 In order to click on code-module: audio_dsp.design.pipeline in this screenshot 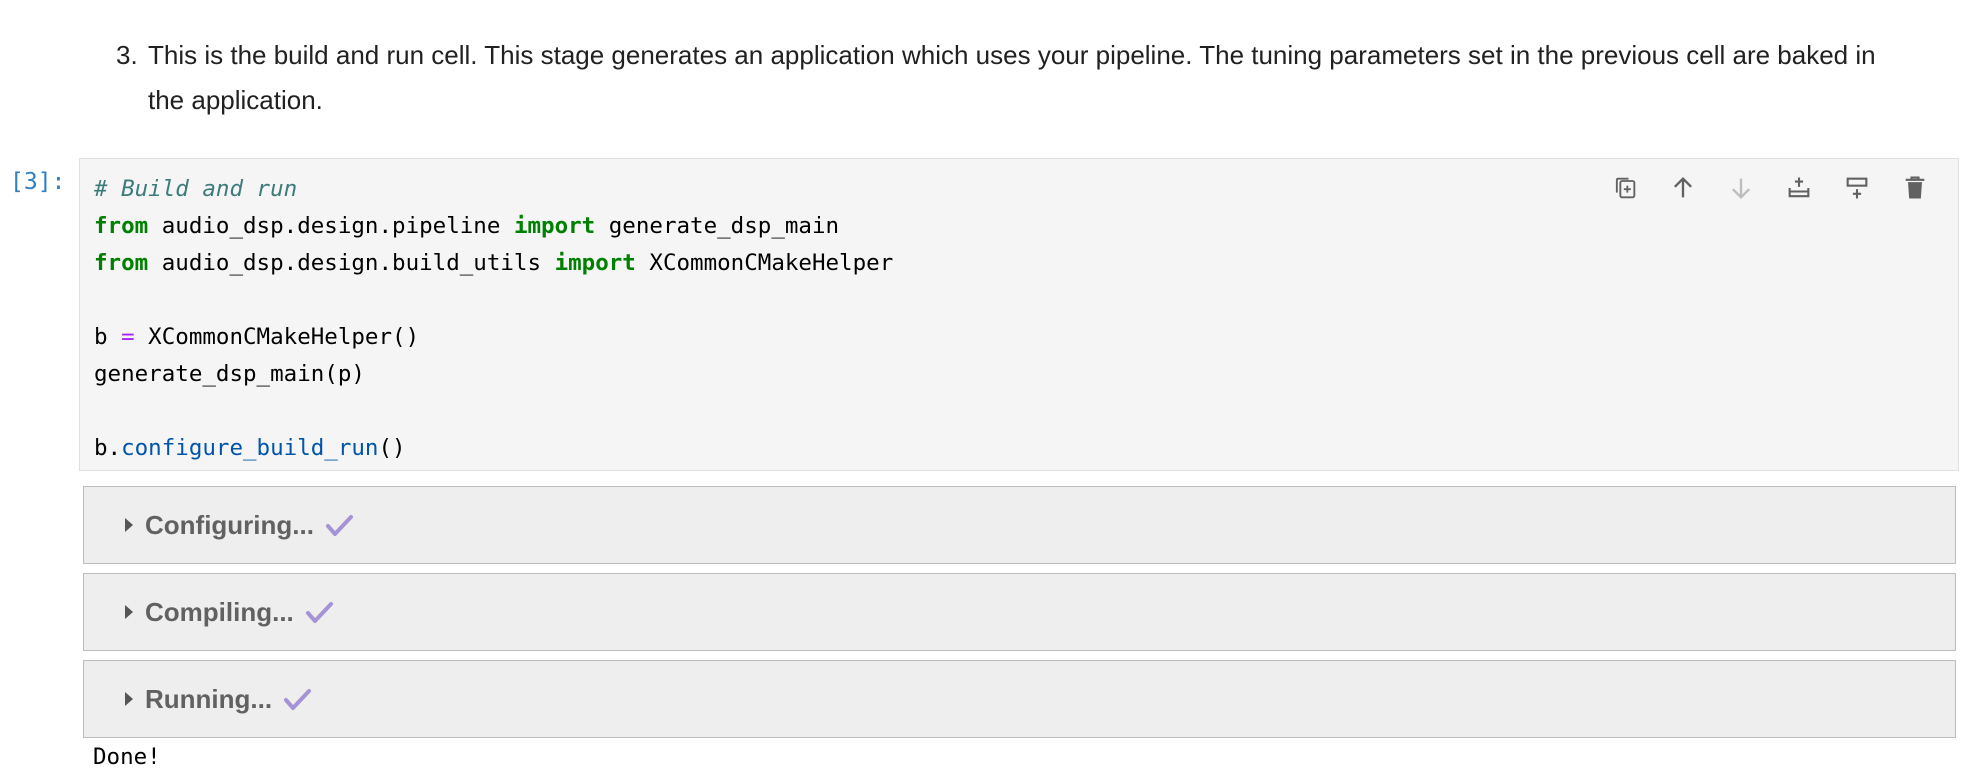, I will do `click(331, 226)`.